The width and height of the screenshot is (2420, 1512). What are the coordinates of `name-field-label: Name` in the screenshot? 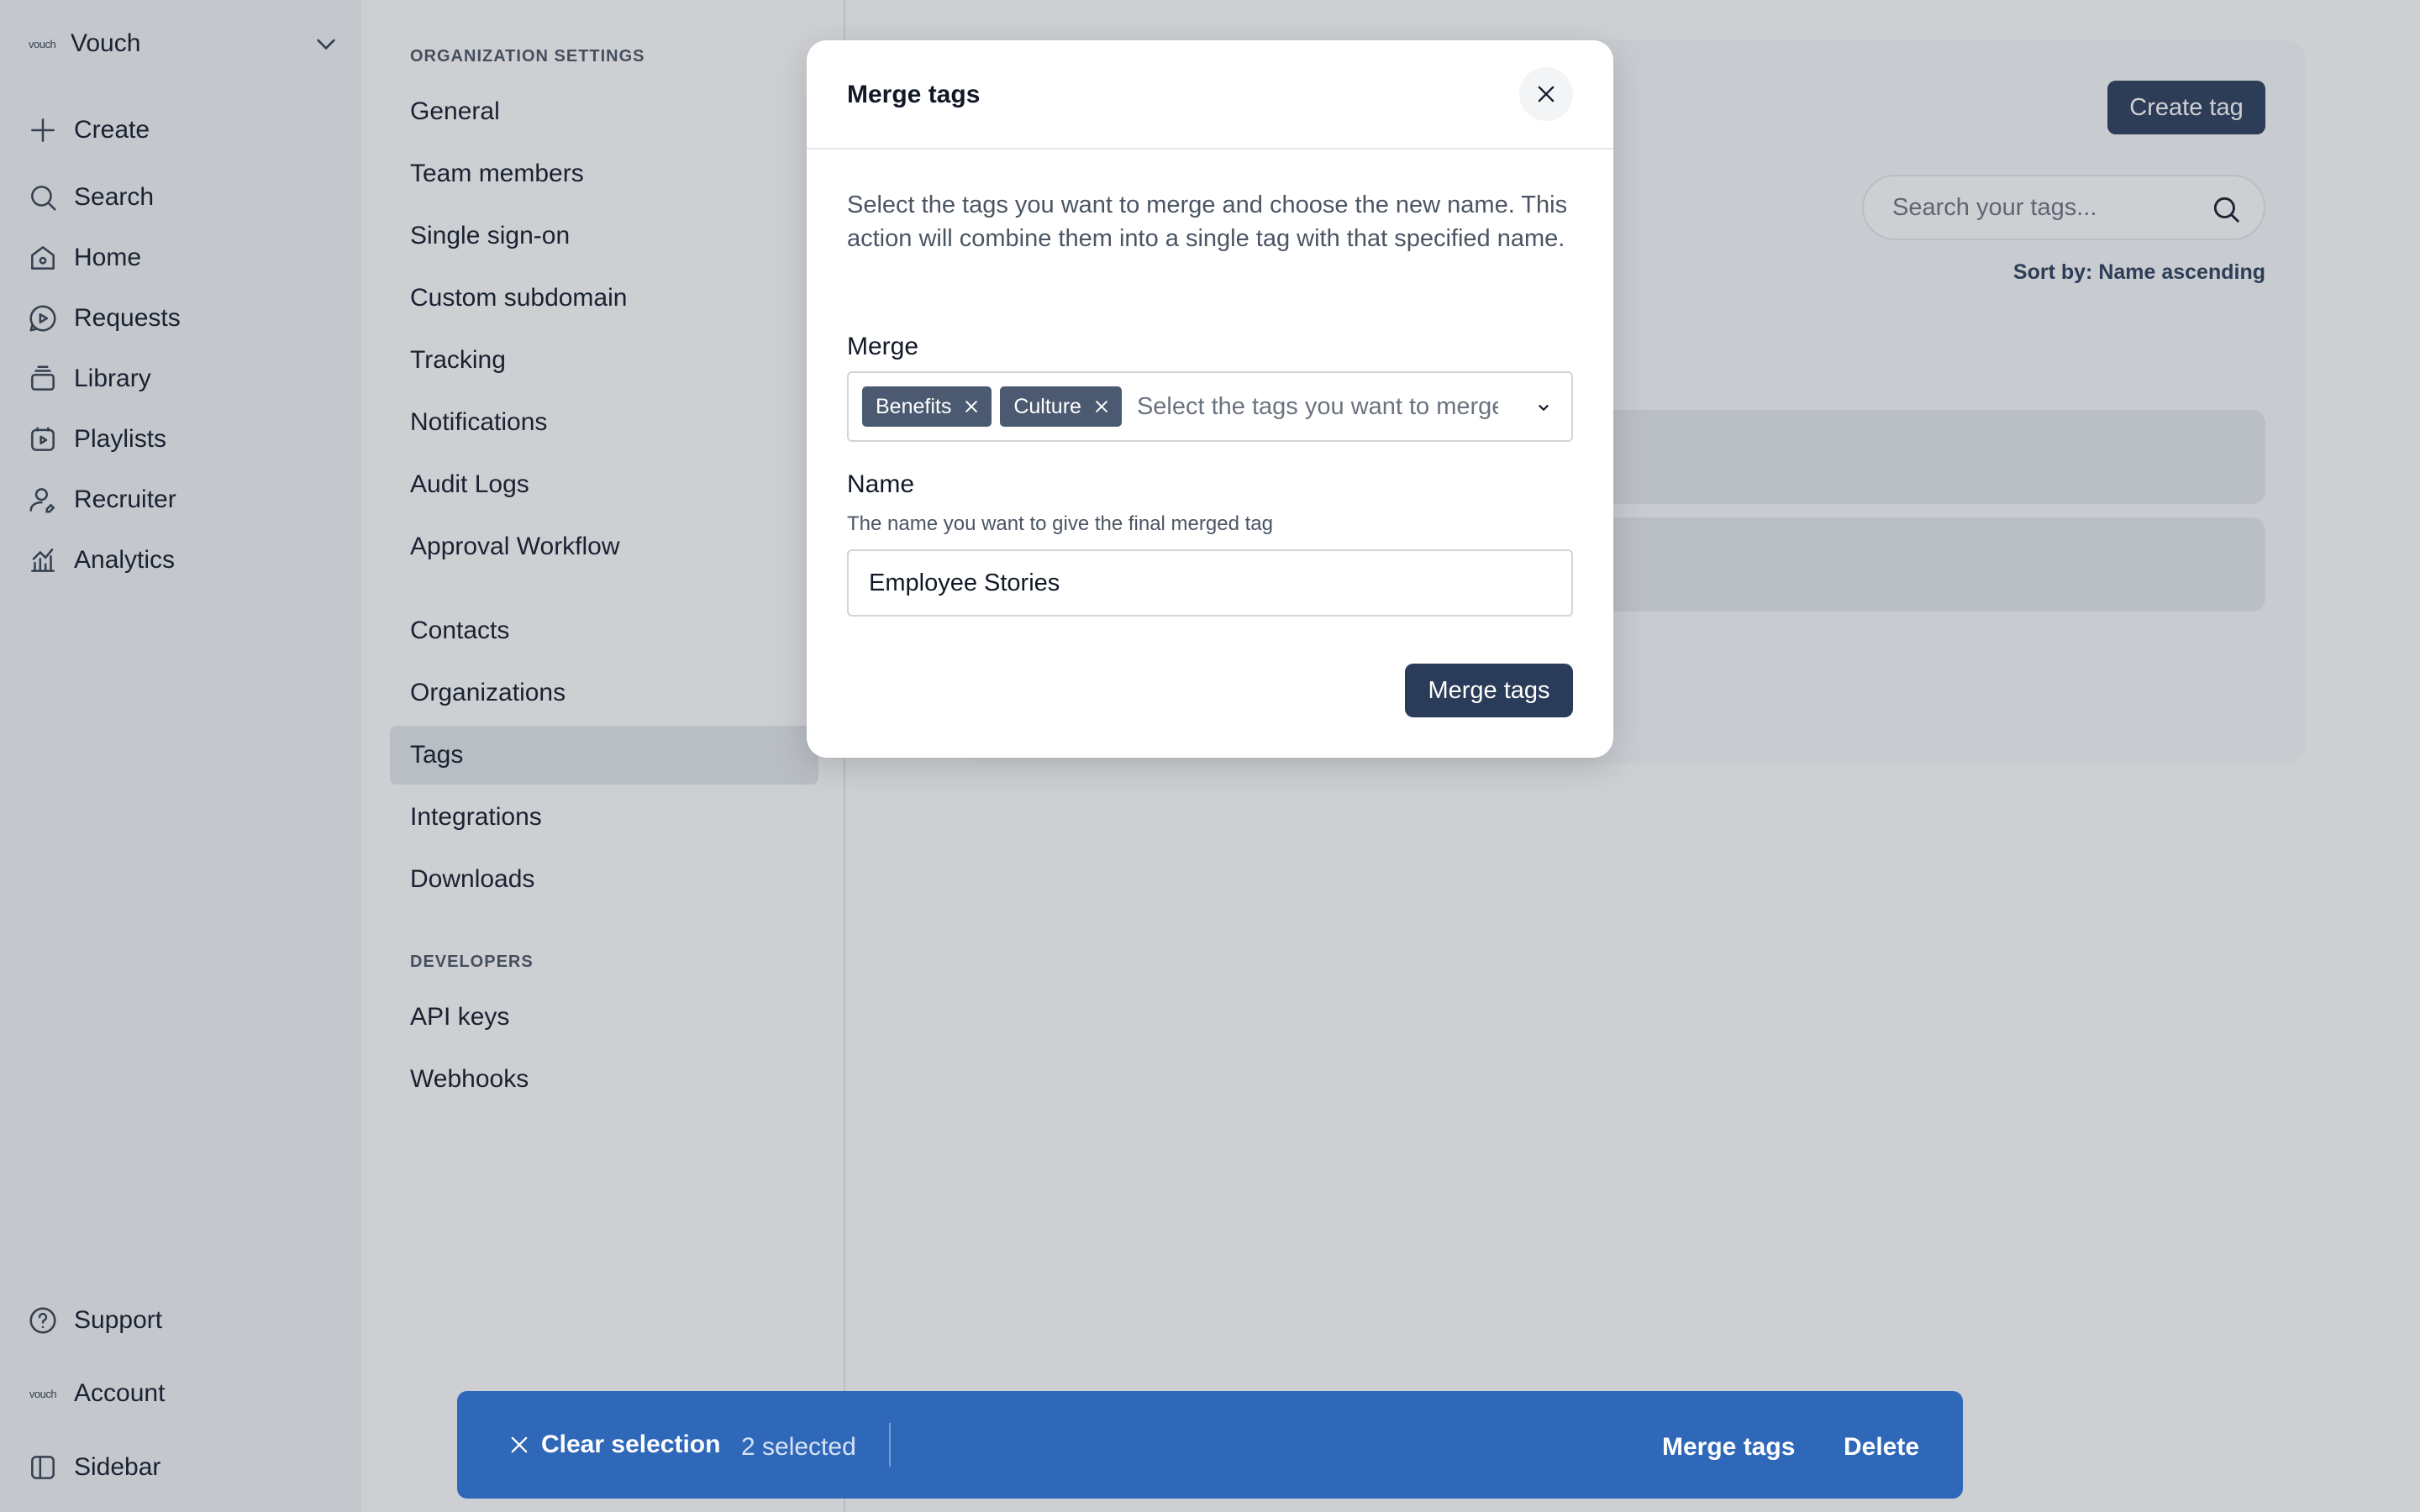 It's located at (881, 484).